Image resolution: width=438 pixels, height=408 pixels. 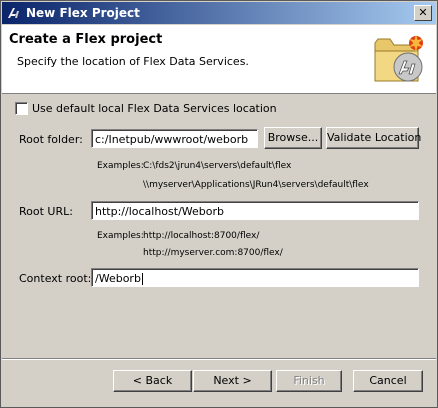 What do you see at coordinates (55, 278) in the screenshot?
I see `context-root-label: Context root:` at bounding box center [55, 278].